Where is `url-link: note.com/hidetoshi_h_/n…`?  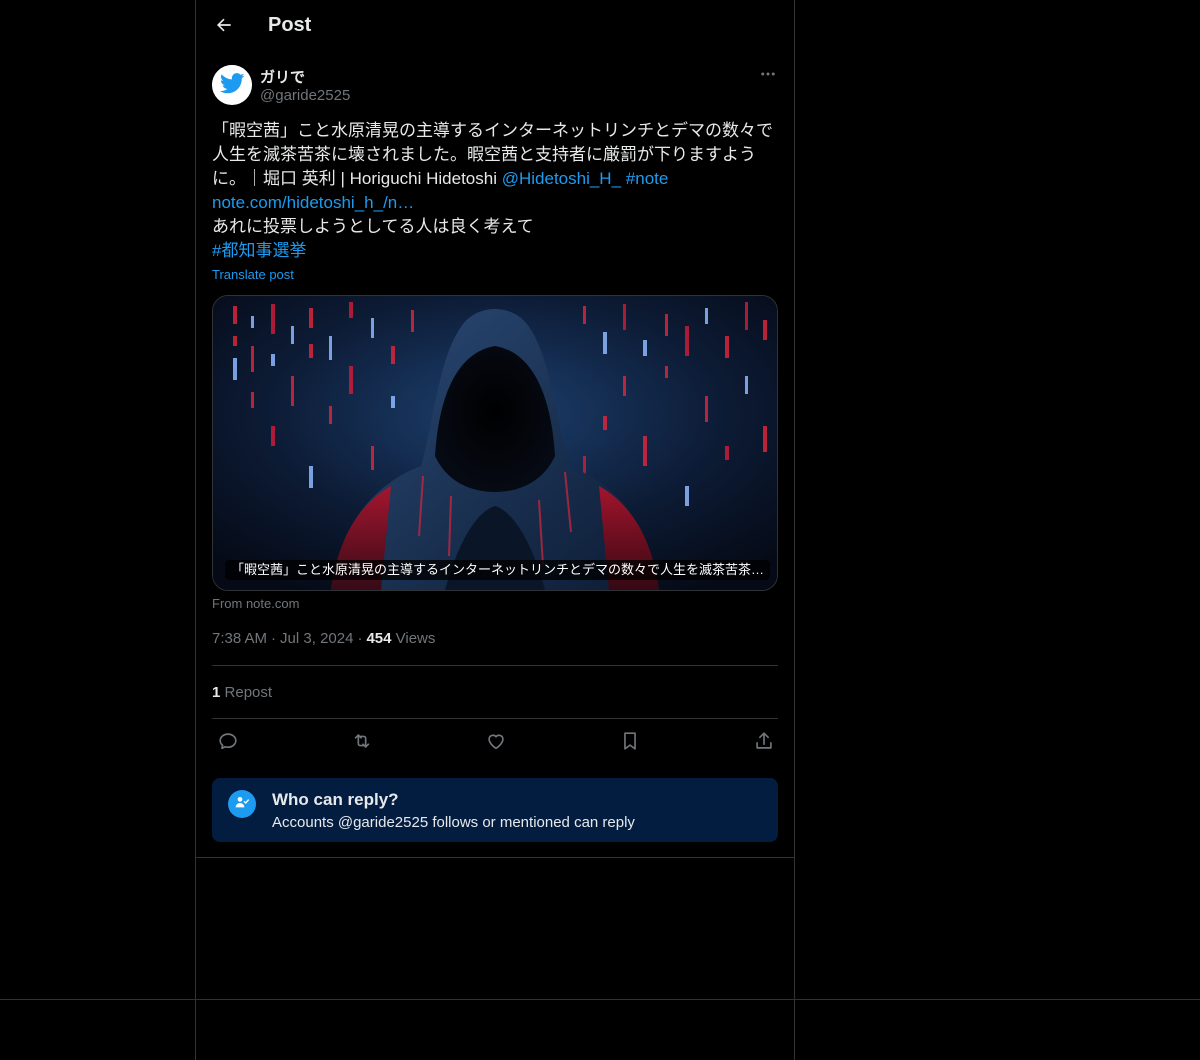
url-link: note.com/hidetoshi_h_/n… is located at coordinates (313, 202).